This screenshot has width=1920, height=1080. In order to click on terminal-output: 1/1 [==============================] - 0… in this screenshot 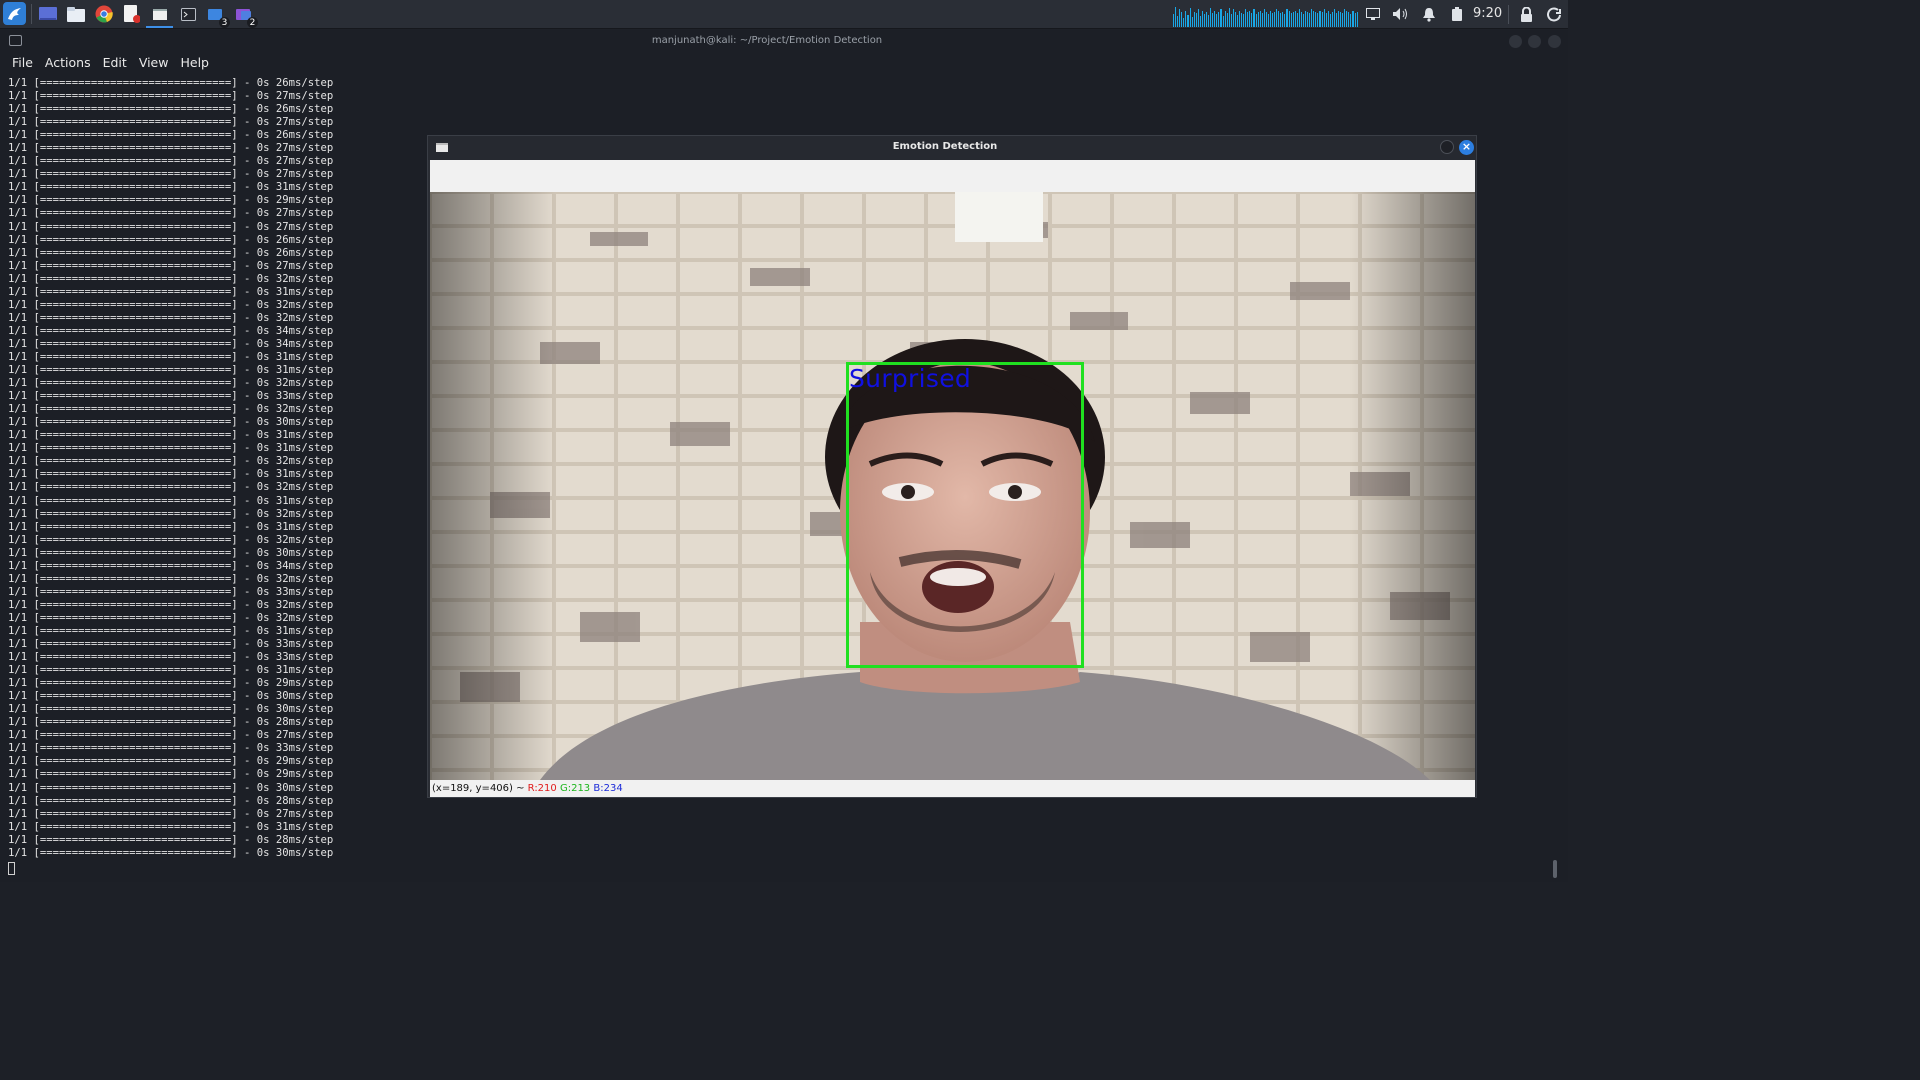, I will do `click(170, 468)`.